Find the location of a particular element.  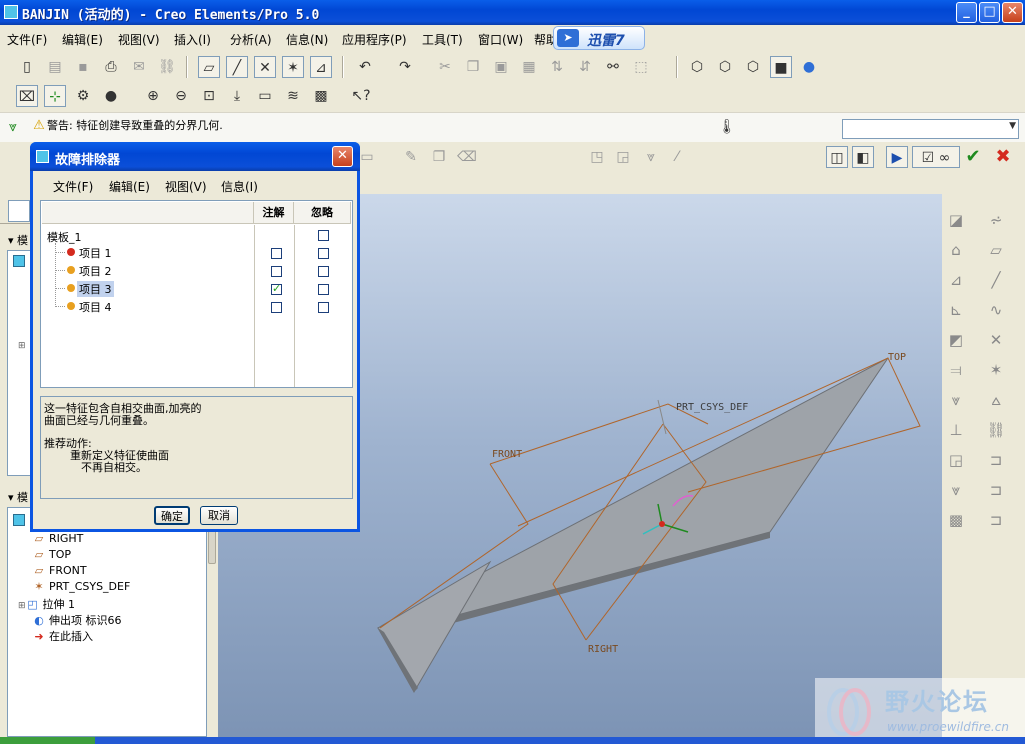

start-button is located at coordinates (47, 740).